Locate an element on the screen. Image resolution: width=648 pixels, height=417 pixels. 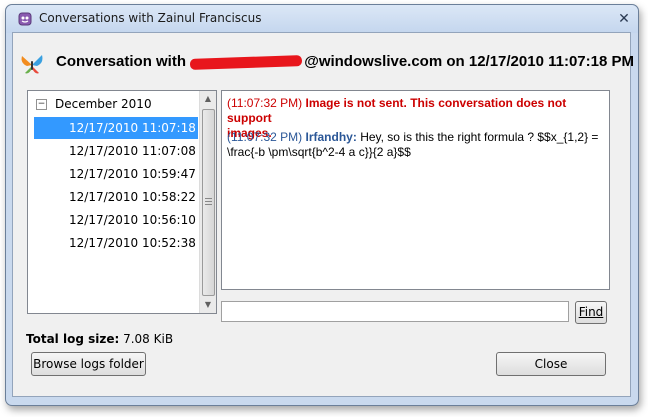
conversation-date: on 12/17/2010 11:07:18 PM is located at coordinates (540, 61).